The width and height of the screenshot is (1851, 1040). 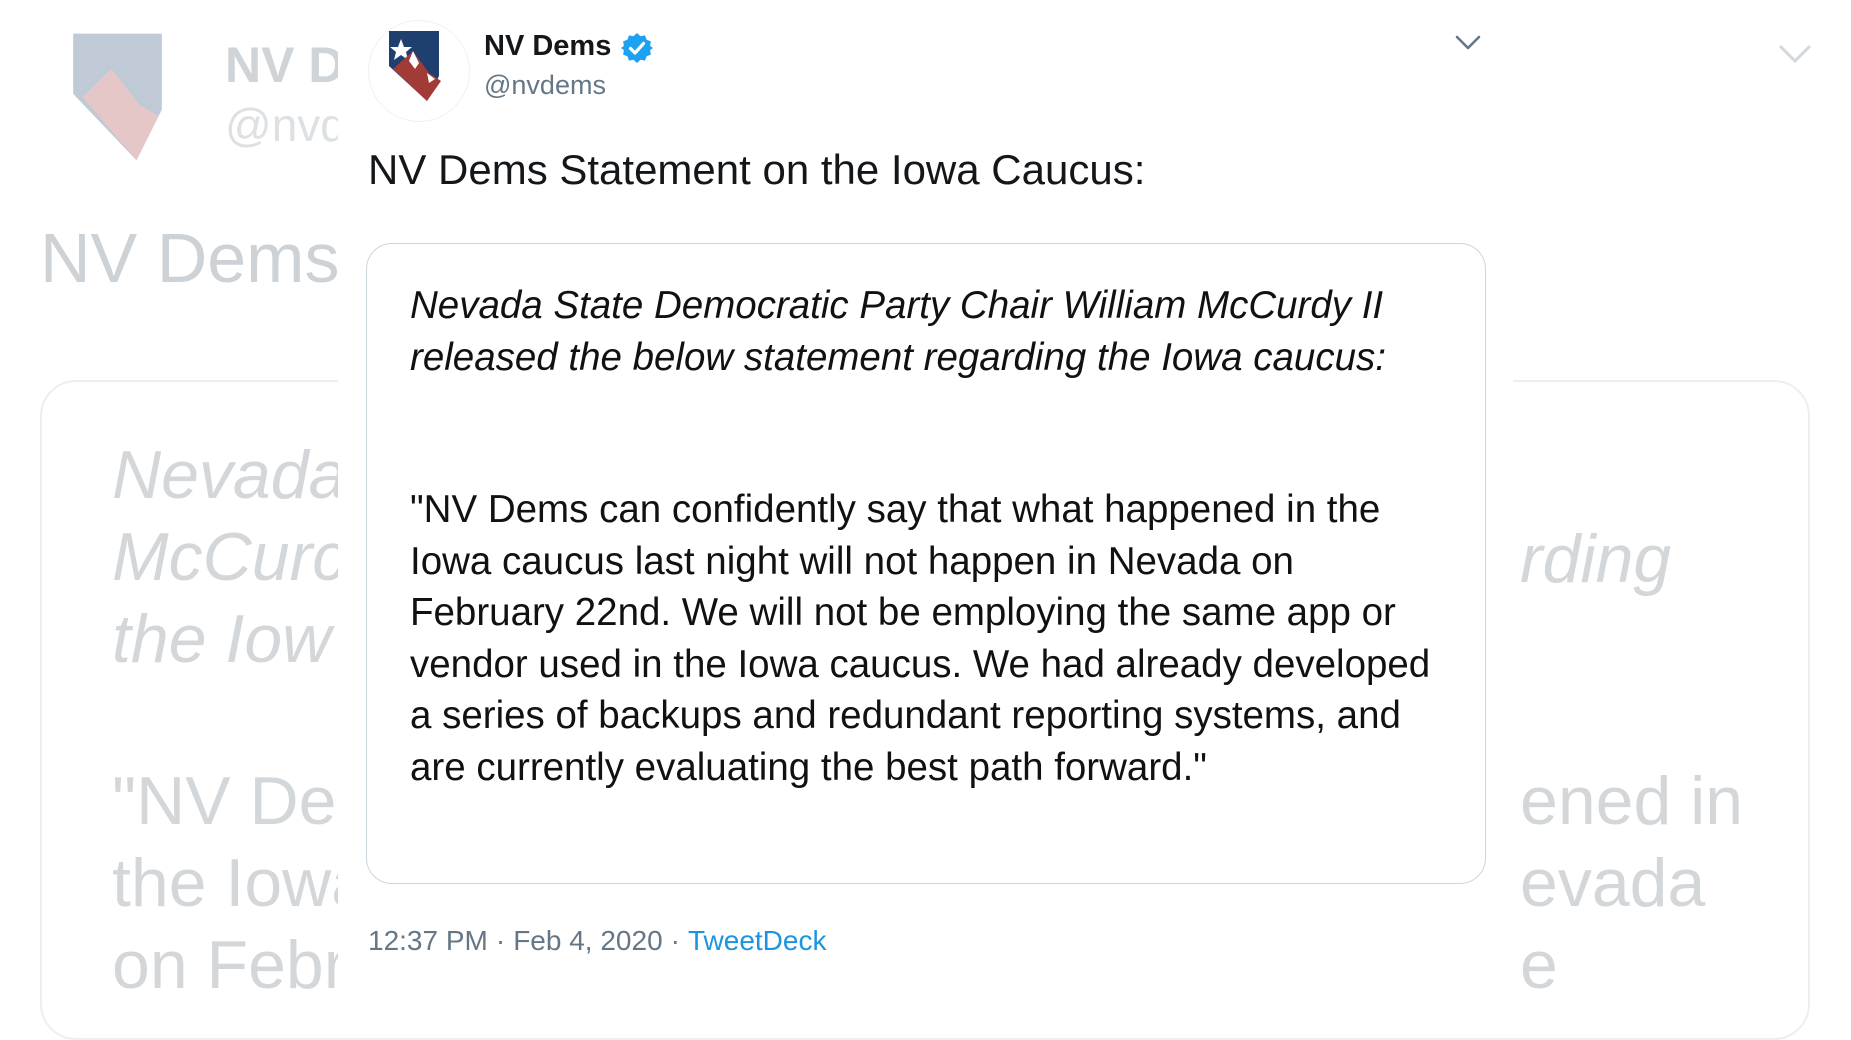 What do you see at coordinates (545, 85) in the screenshot?
I see `author-handle: @nvdems` at bounding box center [545, 85].